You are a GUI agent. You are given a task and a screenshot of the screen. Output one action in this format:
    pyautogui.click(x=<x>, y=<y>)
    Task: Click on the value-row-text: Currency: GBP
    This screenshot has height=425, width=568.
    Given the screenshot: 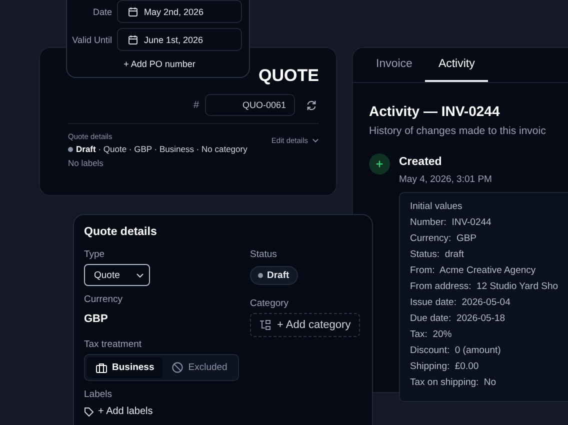 What is the action you would take?
    pyautogui.click(x=444, y=239)
    